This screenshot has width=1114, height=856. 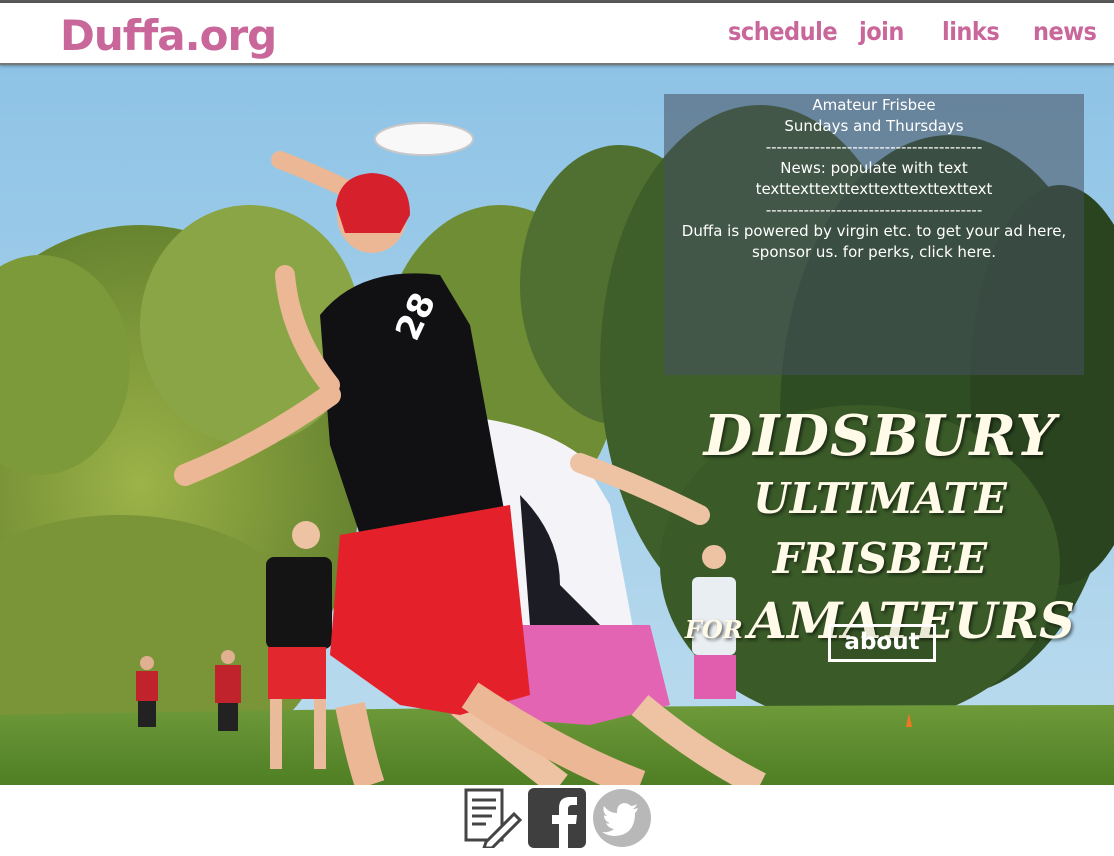 I want to click on headline-didsbury: DIDSBURY, so click(x=880, y=436).